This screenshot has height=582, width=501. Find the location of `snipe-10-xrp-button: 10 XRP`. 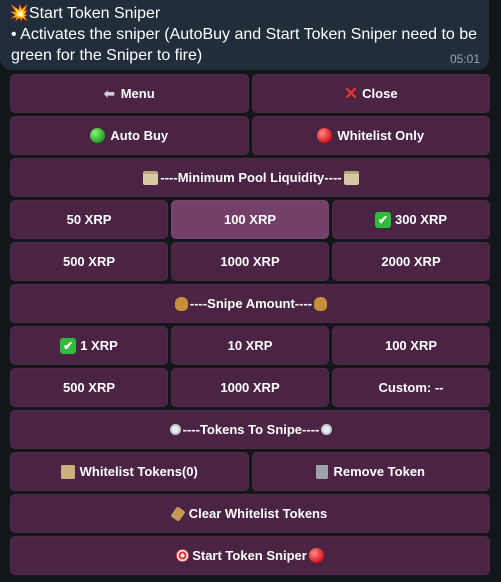

snipe-10-xrp-button: 10 XRP is located at coordinates (250, 345).